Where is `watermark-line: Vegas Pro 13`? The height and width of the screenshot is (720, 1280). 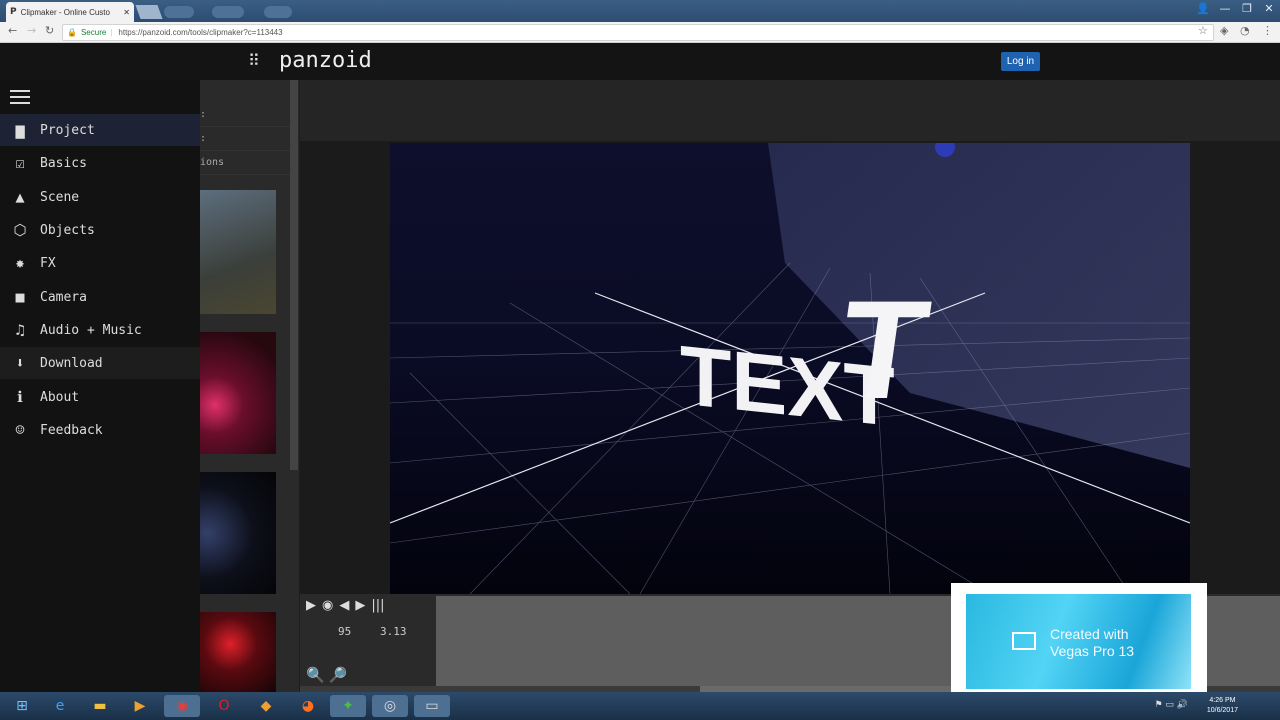 watermark-line: Vegas Pro 13 is located at coordinates (1092, 651).